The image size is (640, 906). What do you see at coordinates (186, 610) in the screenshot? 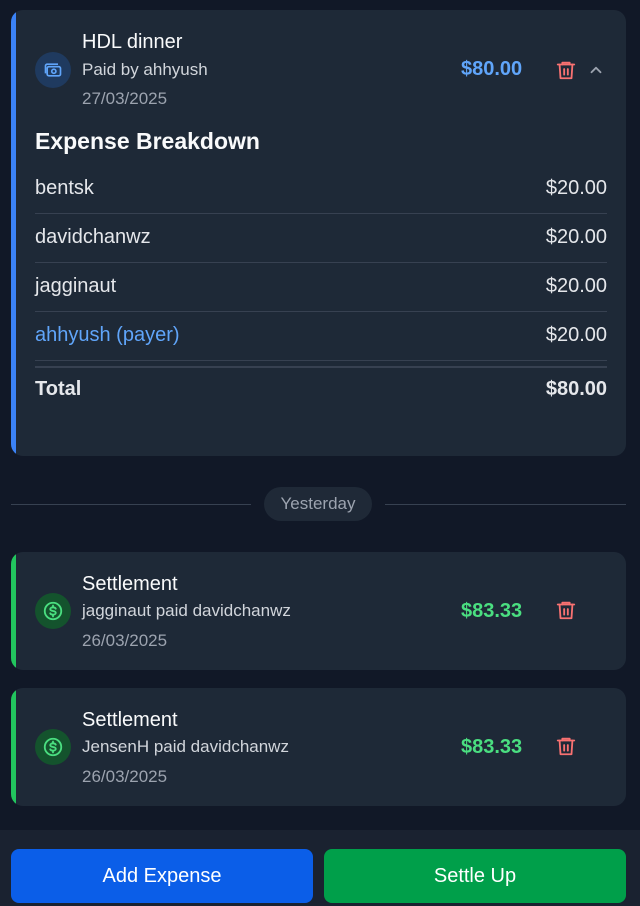
I see `settlement-description: jagginaut paid davidchanwz` at bounding box center [186, 610].